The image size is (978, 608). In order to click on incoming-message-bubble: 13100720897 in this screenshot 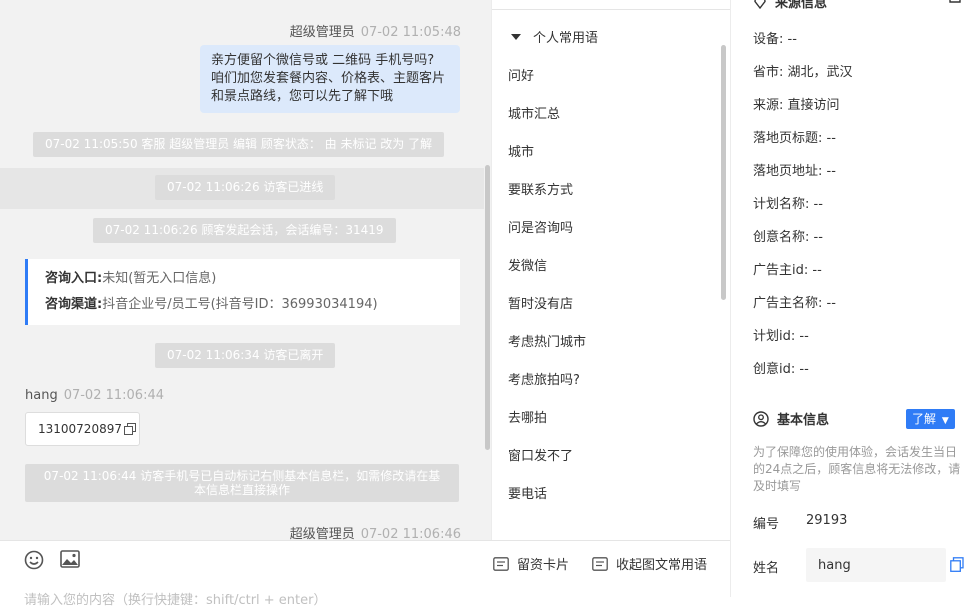, I will do `click(82, 429)`.